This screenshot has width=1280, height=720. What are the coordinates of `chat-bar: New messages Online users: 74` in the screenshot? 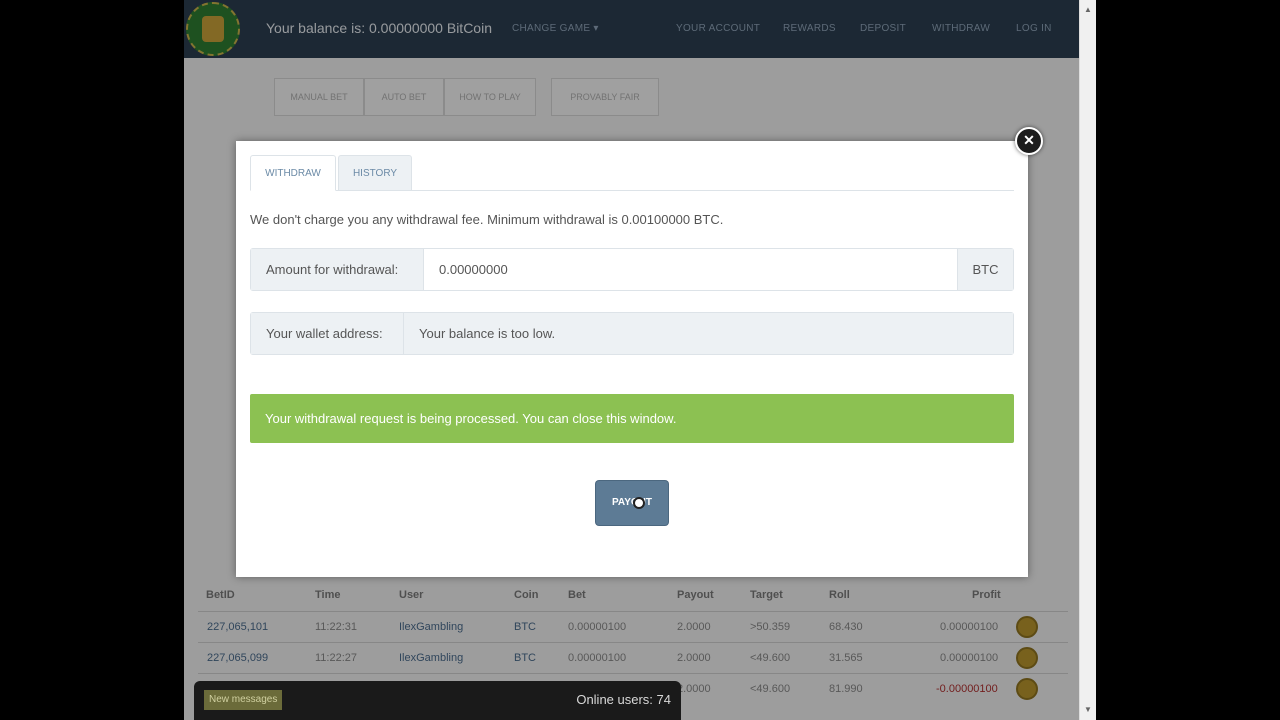 It's located at (437, 700).